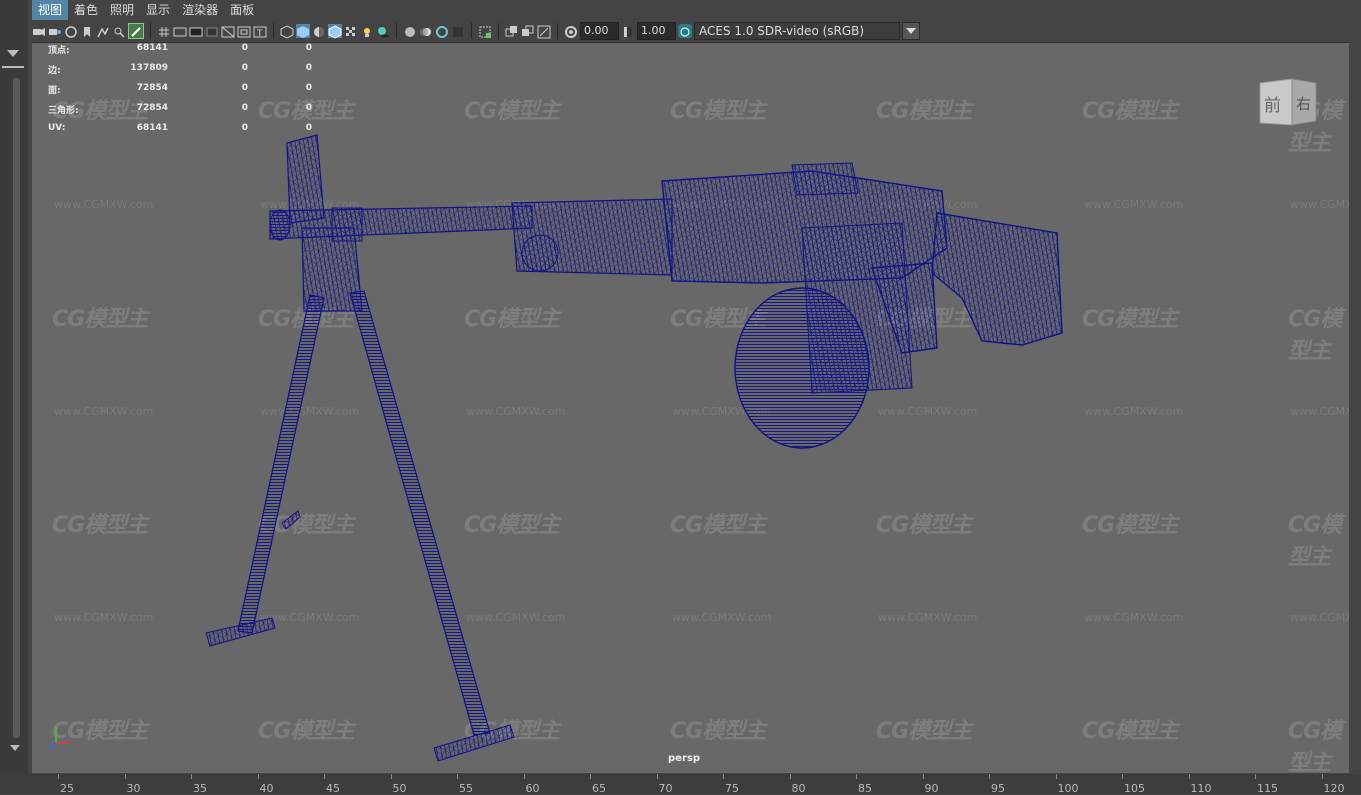 The image size is (1361, 795). I want to click on anti-aliasing-icon, so click(442, 31).